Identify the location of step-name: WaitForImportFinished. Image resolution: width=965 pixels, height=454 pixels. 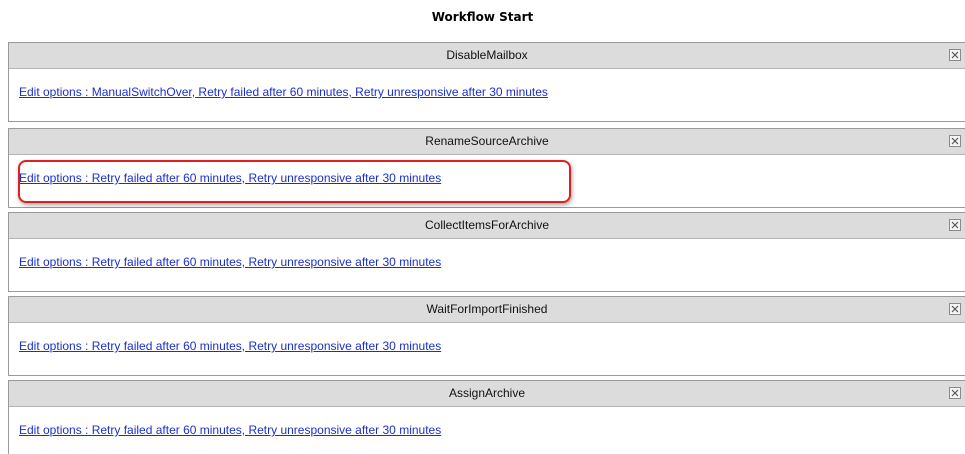
(487, 309).